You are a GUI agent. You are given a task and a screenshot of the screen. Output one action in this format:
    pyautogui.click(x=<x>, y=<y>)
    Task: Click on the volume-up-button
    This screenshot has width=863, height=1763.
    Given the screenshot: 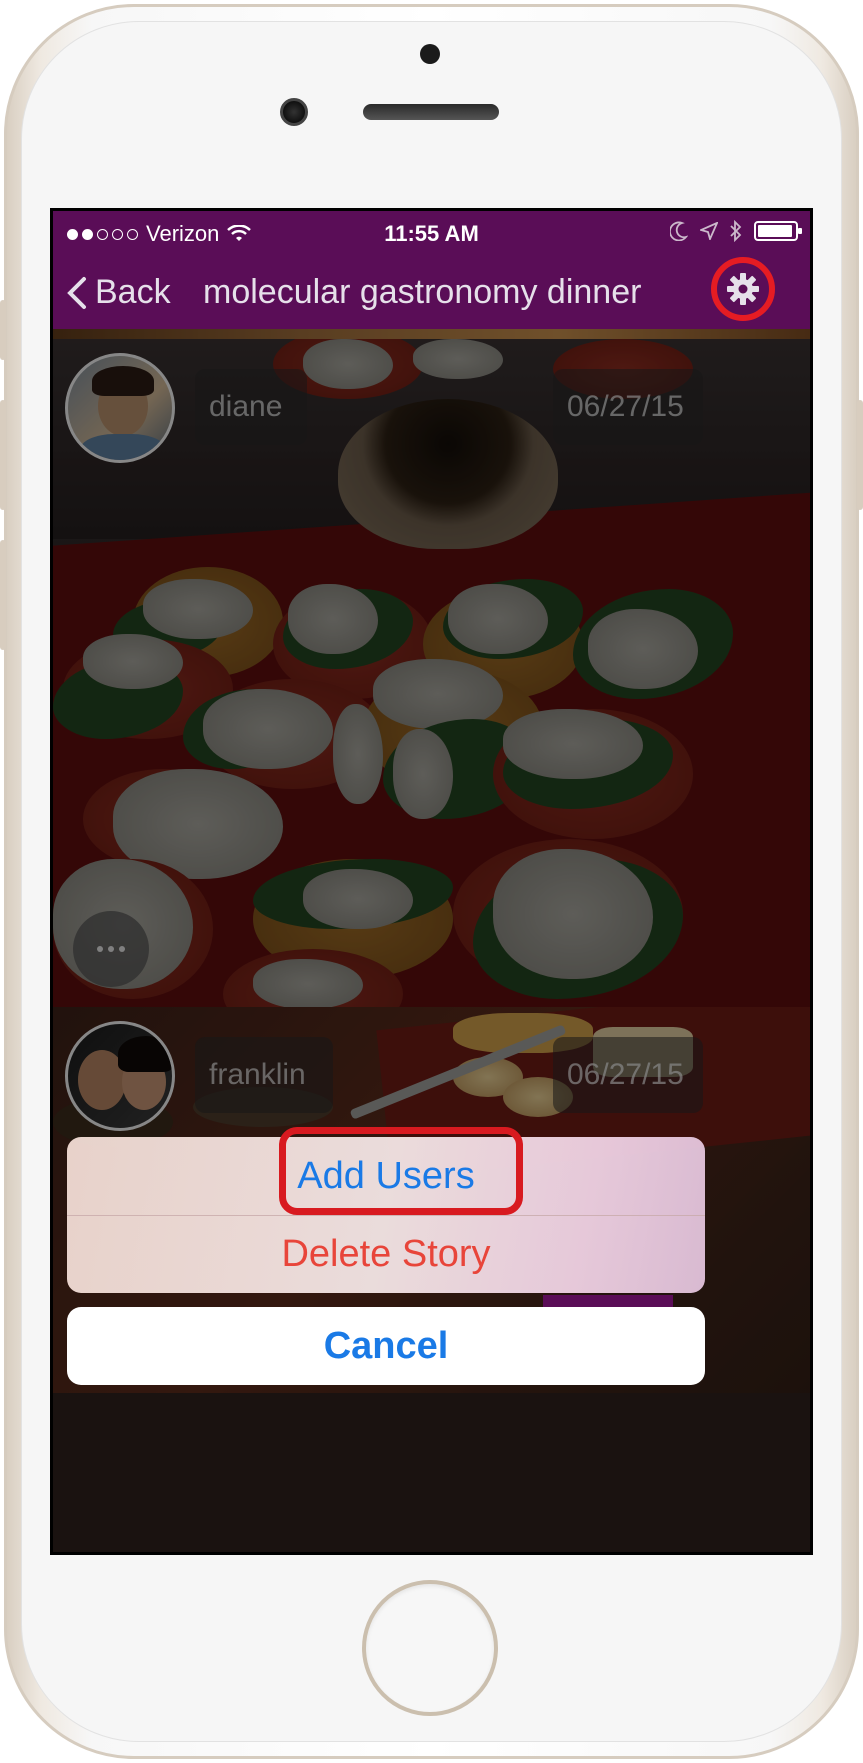 What is the action you would take?
    pyautogui.click(x=3, y=455)
    